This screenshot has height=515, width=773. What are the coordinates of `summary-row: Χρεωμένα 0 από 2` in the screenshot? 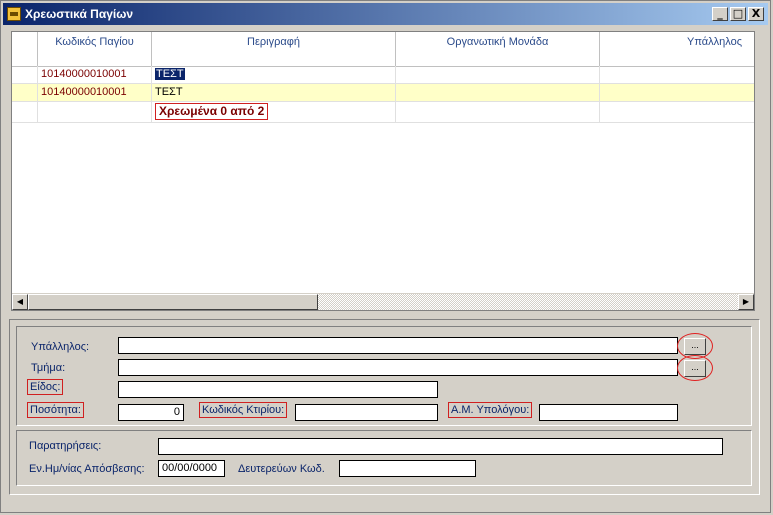 It's located at (383, 112).